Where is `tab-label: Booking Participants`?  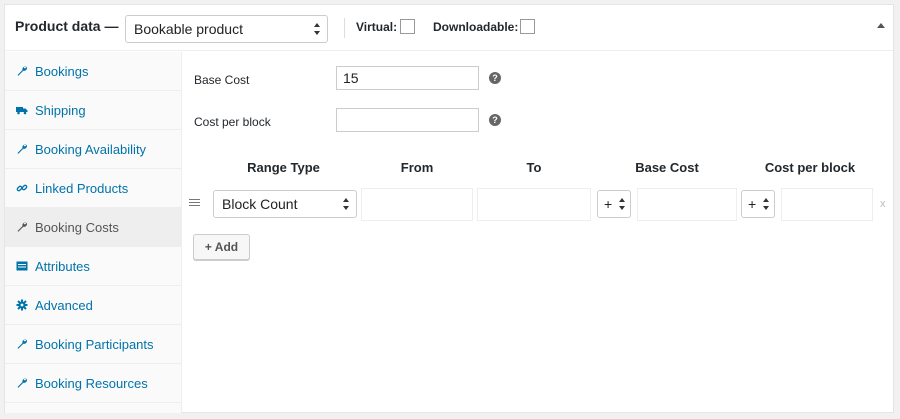 tab-label: Booking Participants is located at coordinates (94, 344).